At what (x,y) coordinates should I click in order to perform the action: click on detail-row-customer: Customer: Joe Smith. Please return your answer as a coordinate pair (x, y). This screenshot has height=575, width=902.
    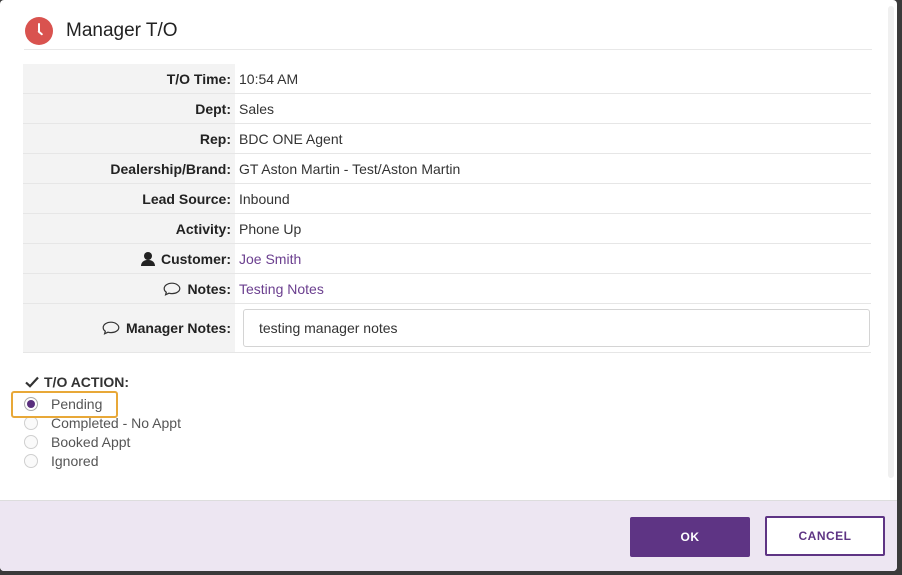
    Looking at the image, I should click on (447, 259).